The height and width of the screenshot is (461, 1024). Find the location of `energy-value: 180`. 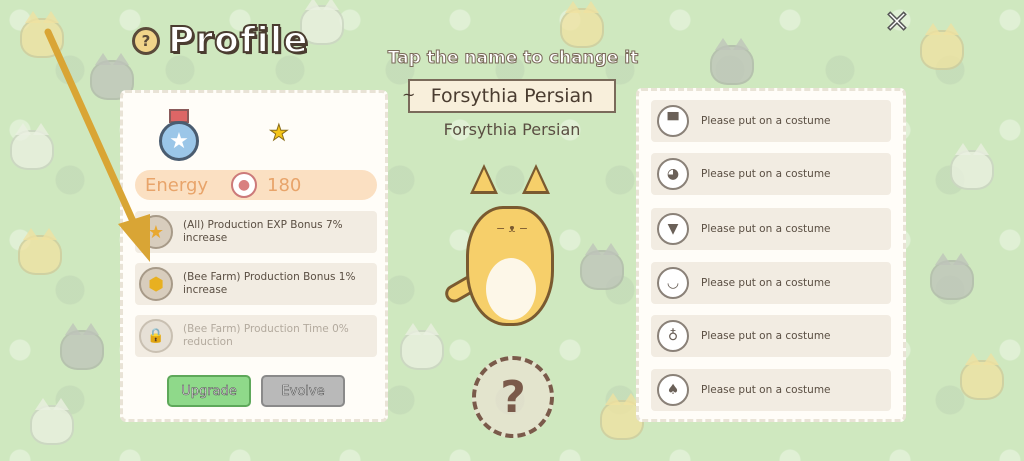

energy-value: 180 is located at coordinates (284, 185).